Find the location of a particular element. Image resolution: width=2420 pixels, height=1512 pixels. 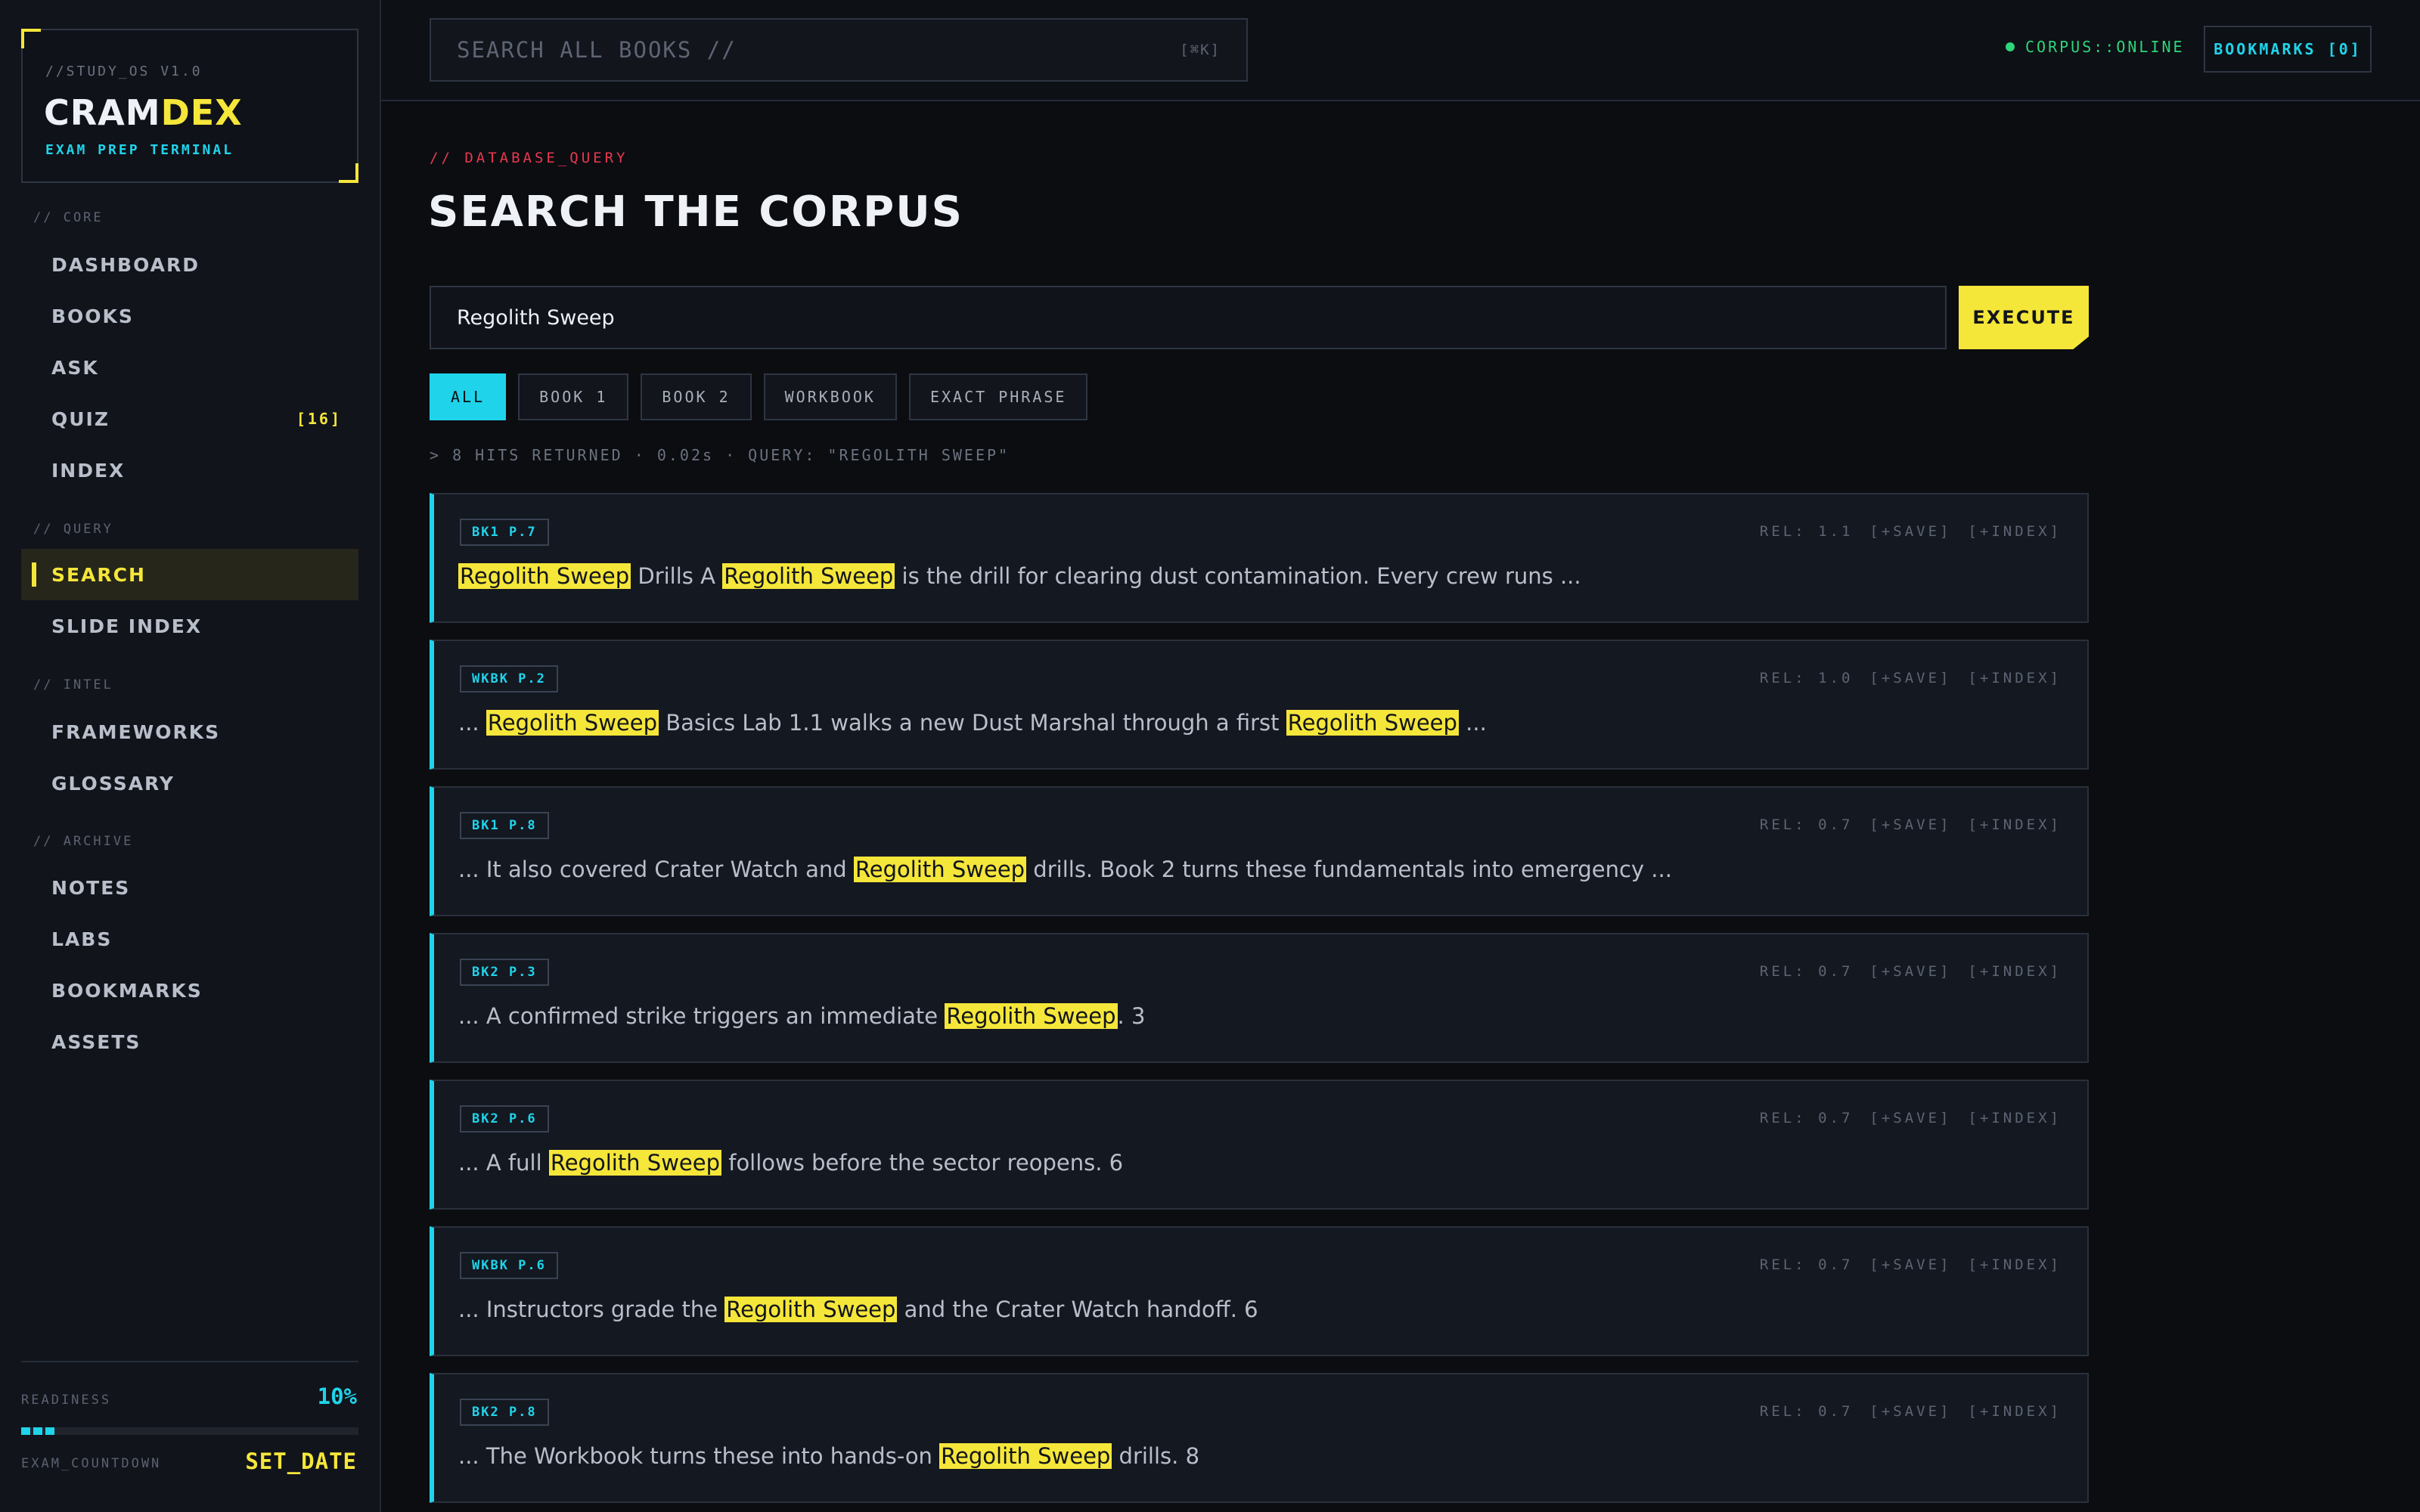

query-input: Regolith Sweep is located at coordinates (1188, 317).